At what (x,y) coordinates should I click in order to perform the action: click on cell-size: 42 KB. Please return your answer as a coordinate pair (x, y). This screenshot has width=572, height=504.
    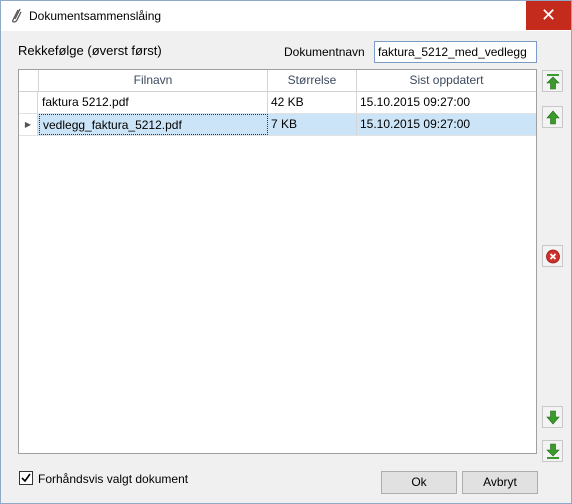
    Looking at the image, I should click on (312, 102).